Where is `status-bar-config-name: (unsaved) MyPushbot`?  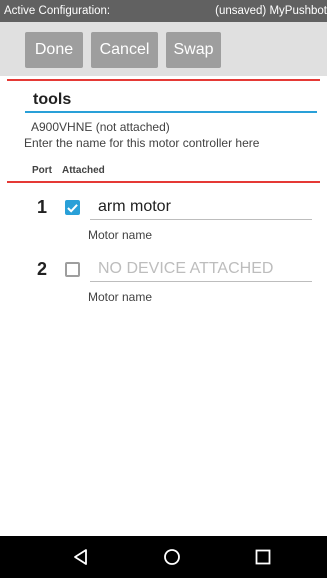
status-bar-config-name: (unsaved) MyPushbot is located at coordinates (271, 11).